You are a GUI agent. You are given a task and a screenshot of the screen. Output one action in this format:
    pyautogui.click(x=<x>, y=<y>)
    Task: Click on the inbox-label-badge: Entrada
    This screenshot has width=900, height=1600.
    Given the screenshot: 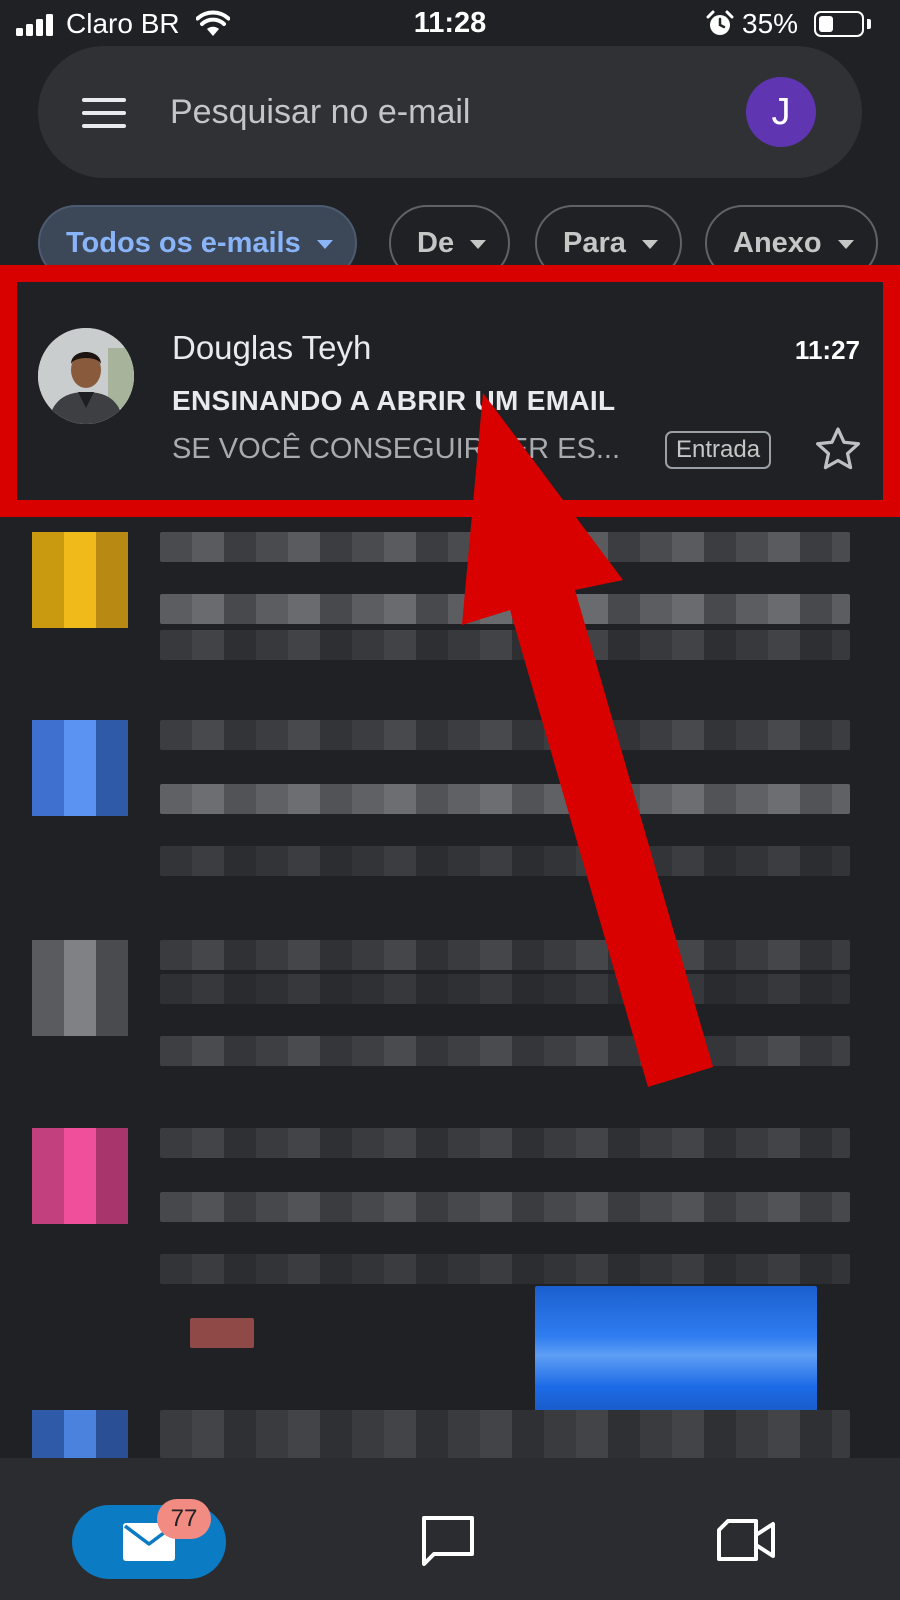 What is the action you would take?
    pyautogui.click(x=718, y=450)
    